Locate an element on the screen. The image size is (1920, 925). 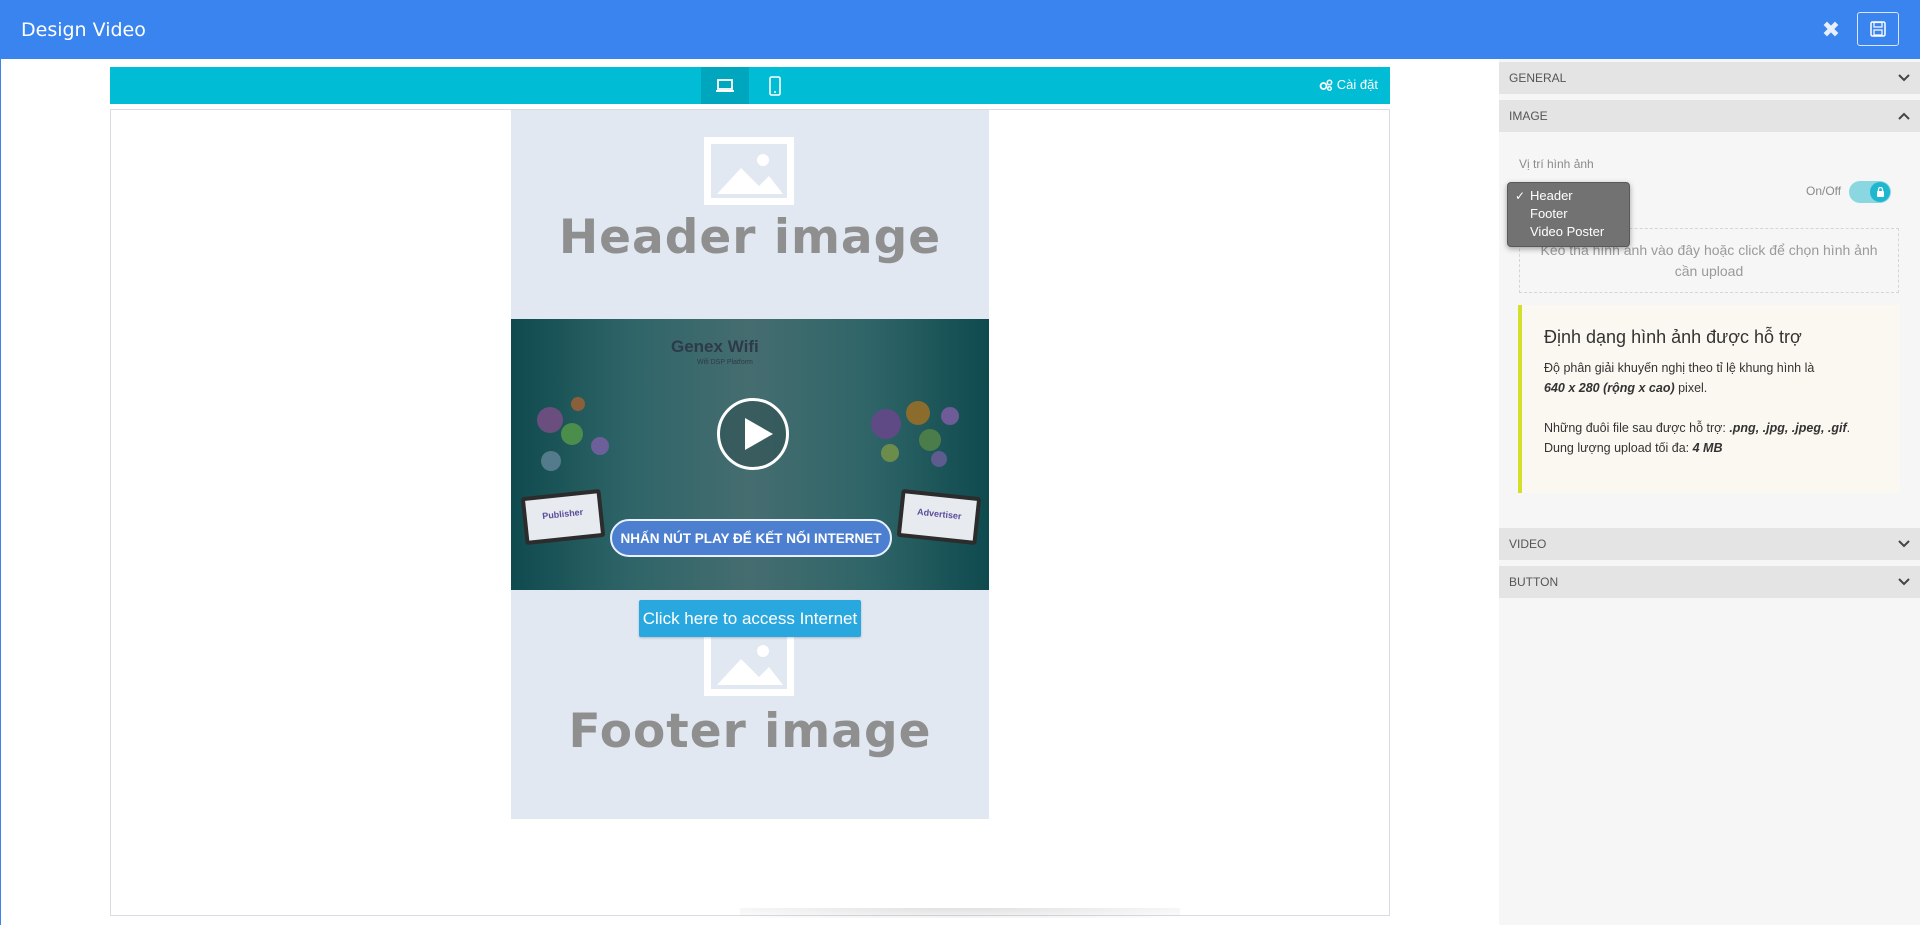
close-button: ✖ is located at coordinates (1831, 30).